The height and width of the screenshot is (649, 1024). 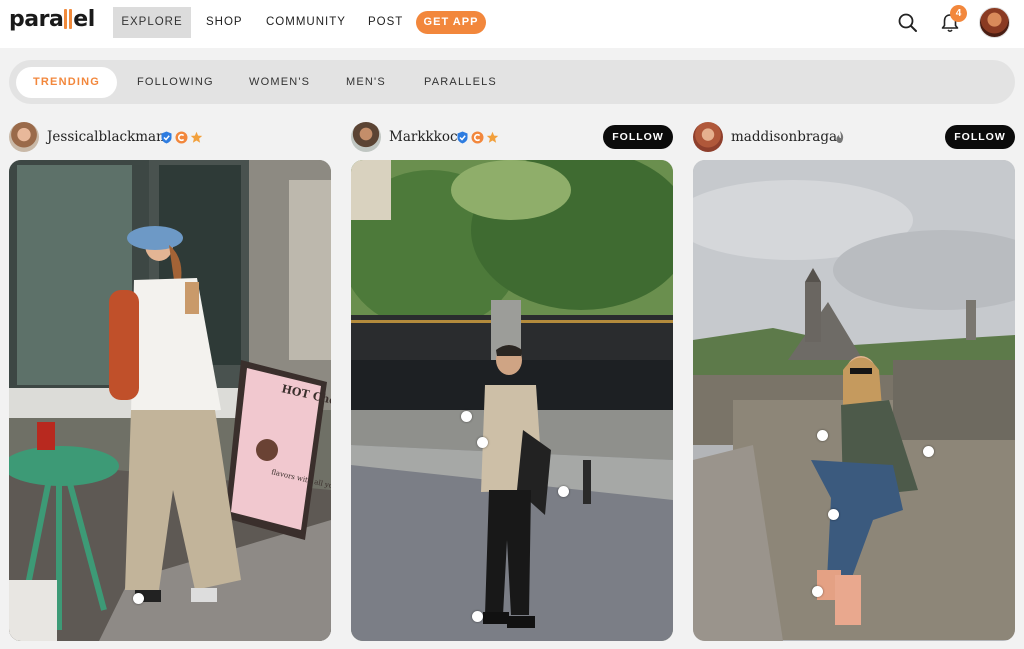 I want to click on tab-mens: MEN'S, so click(x=366, y=82).